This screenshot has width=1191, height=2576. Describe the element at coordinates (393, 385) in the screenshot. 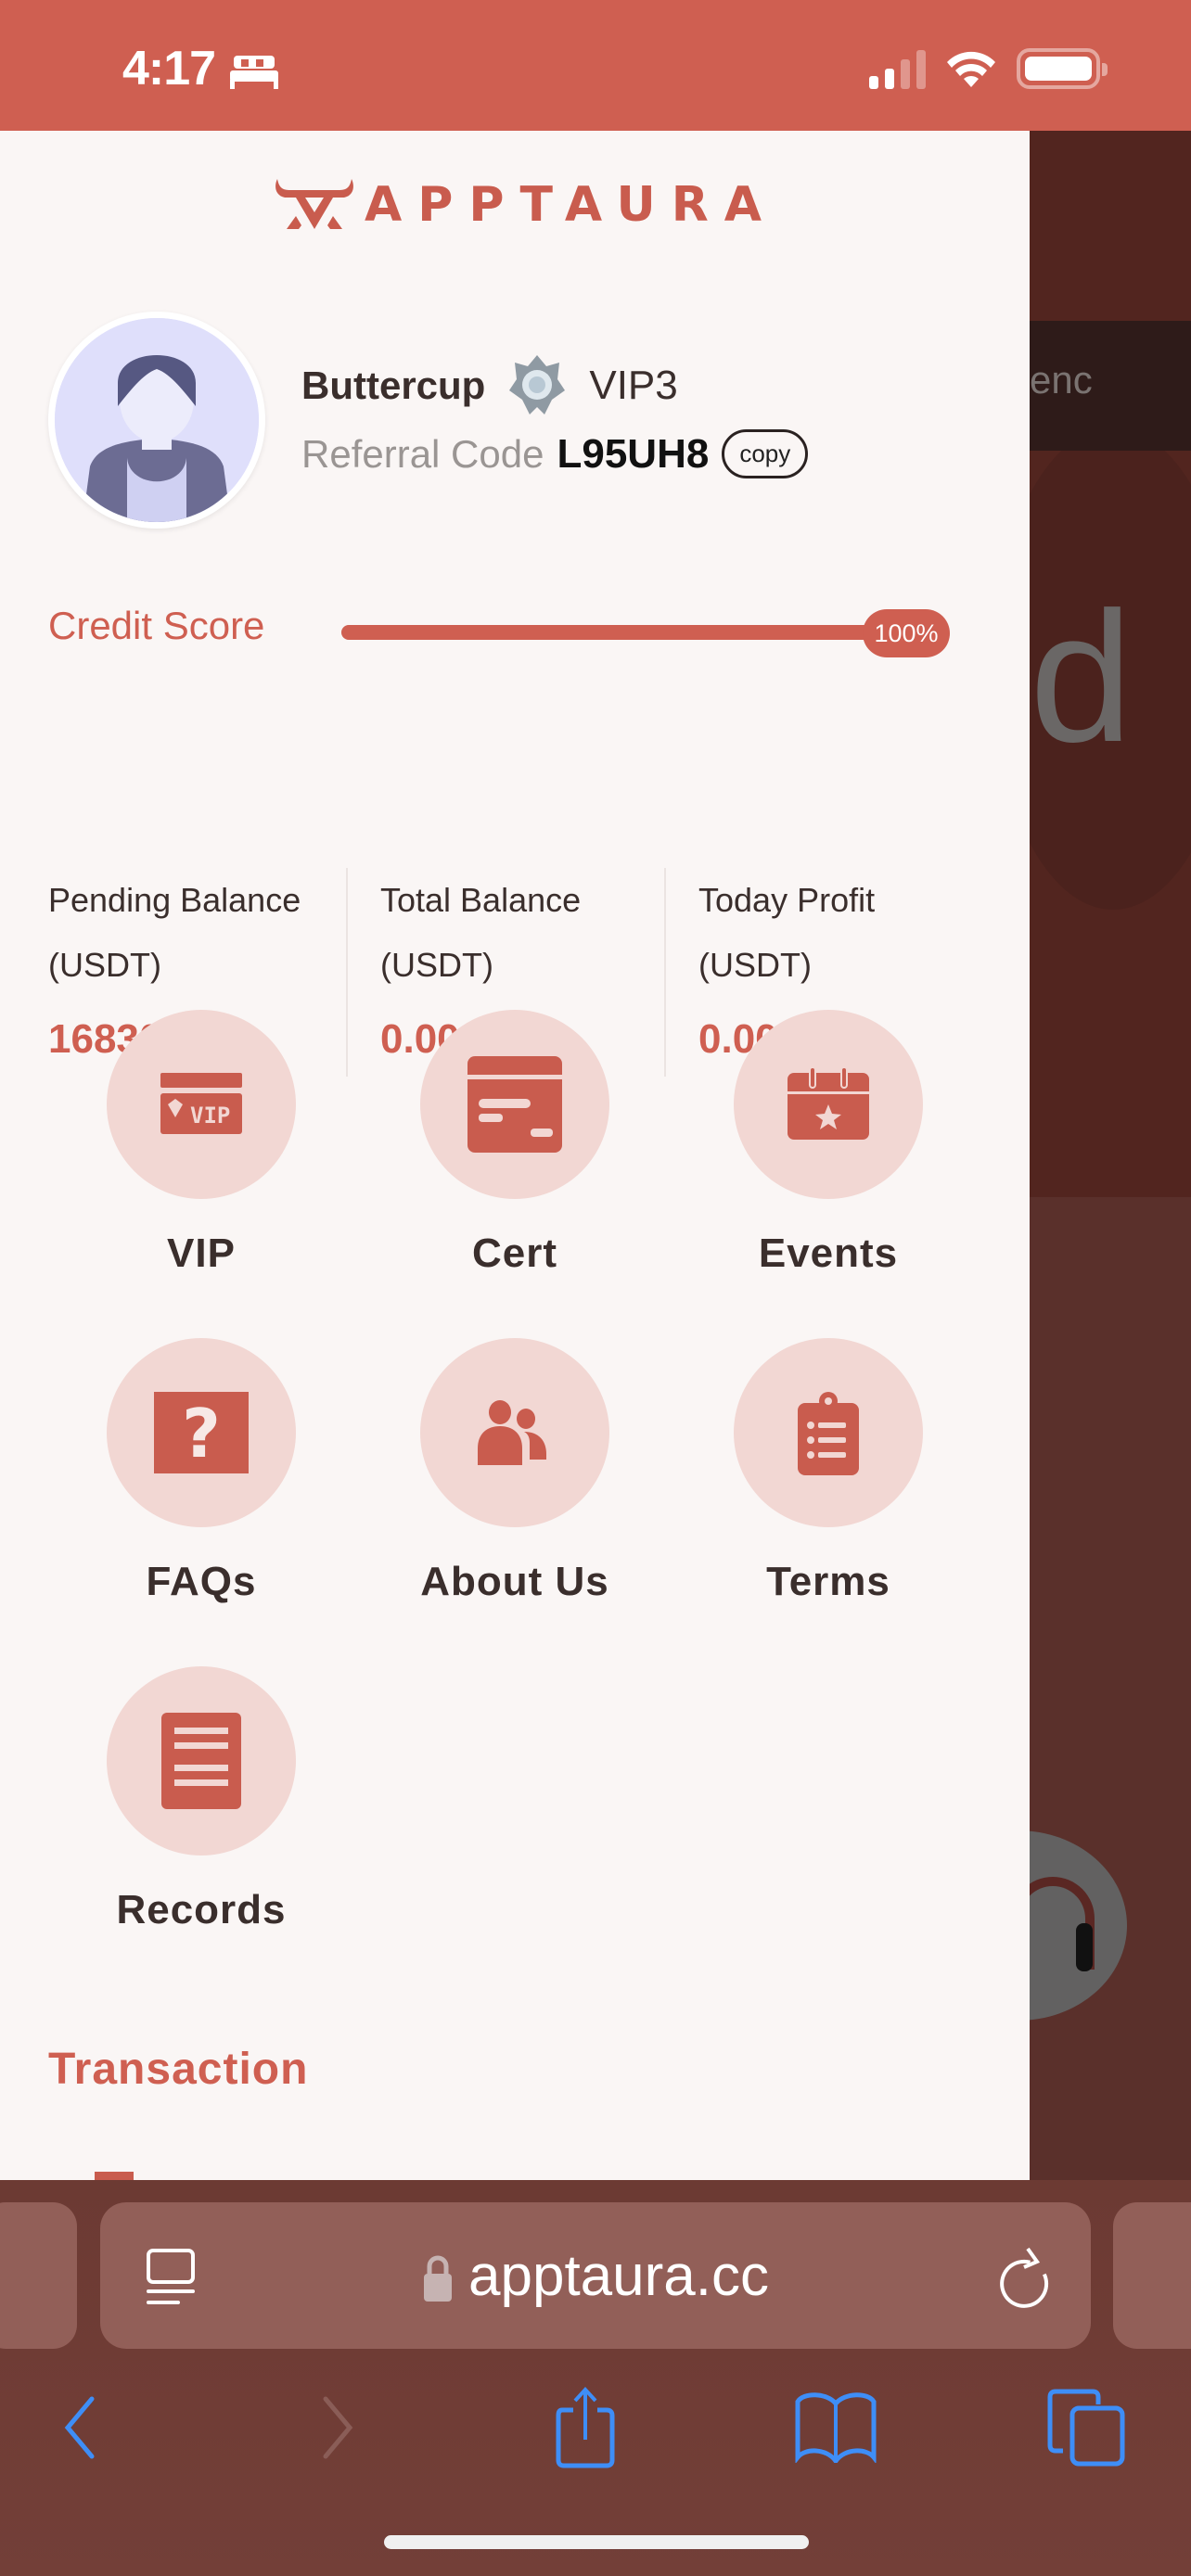

I see `user-name: Buttercup` at that location.